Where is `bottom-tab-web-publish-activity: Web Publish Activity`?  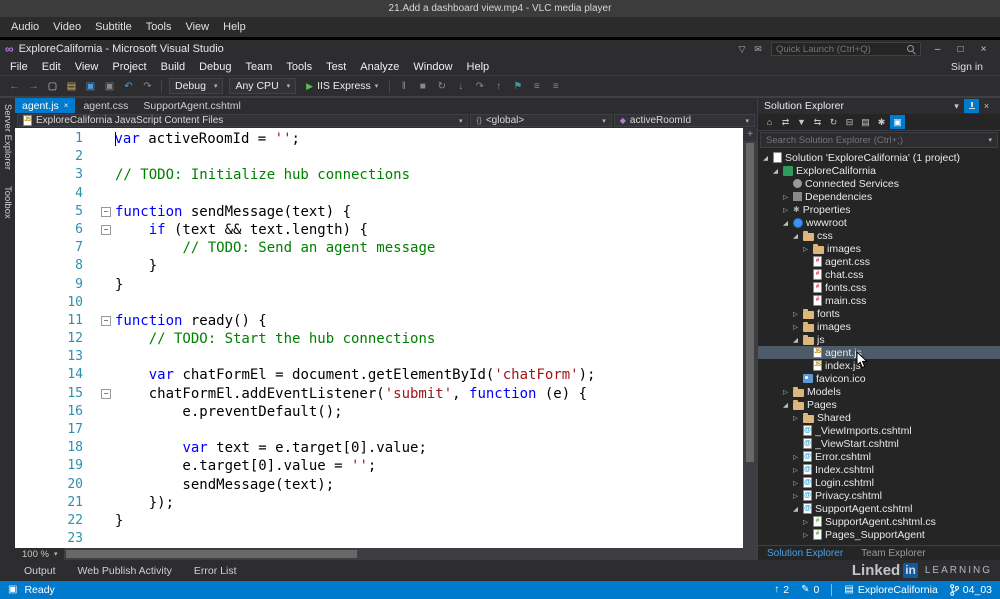
bottom-tab-web-publish-activity: Web Publish Activity is located at coordinates (125, 571).